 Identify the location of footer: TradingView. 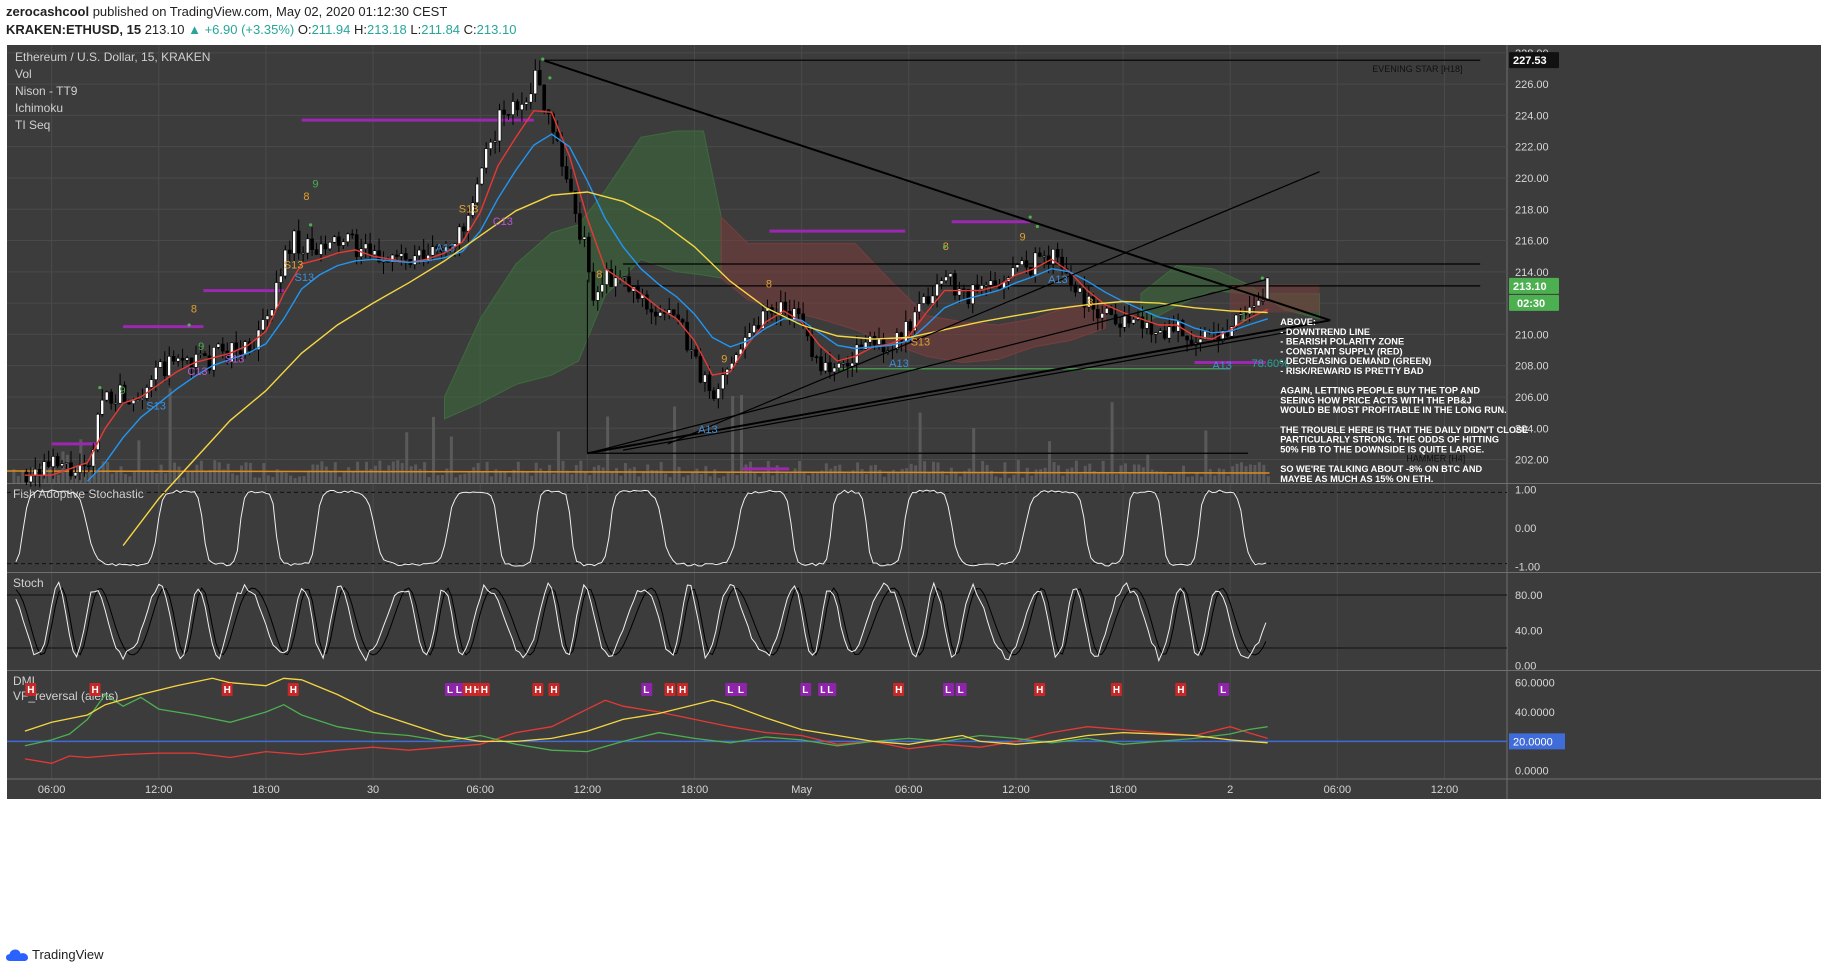
(914, 955).